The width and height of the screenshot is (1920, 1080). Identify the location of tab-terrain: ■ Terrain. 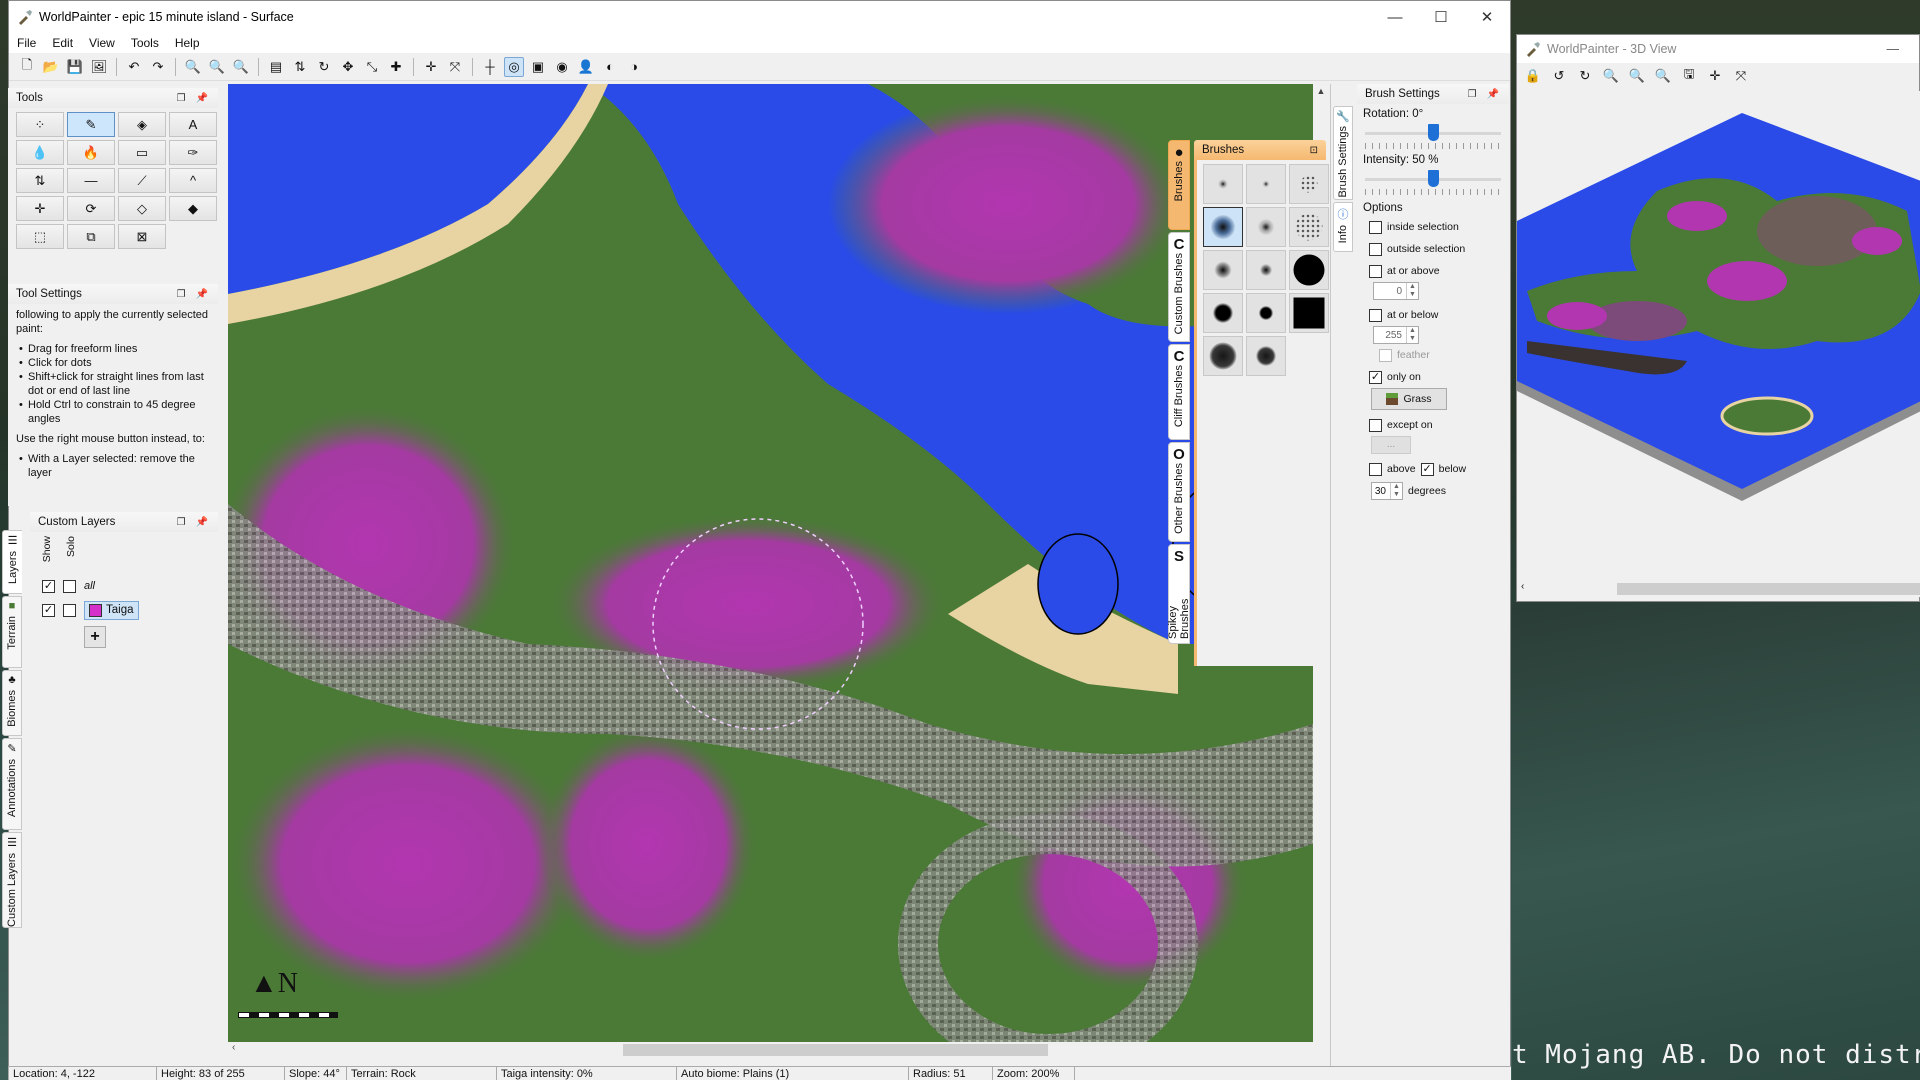
(12, 632).